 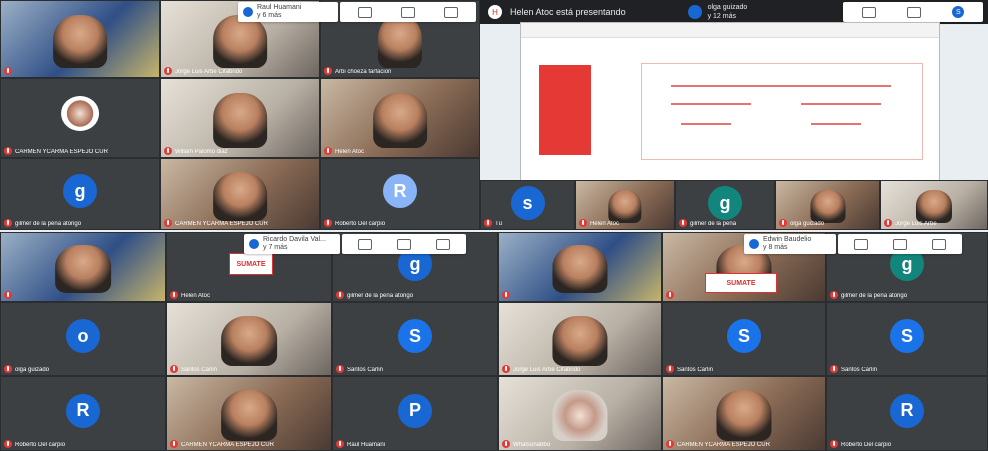 I want to click on video-tile: Willam Palomo diaz, so click(x=240, y=118).